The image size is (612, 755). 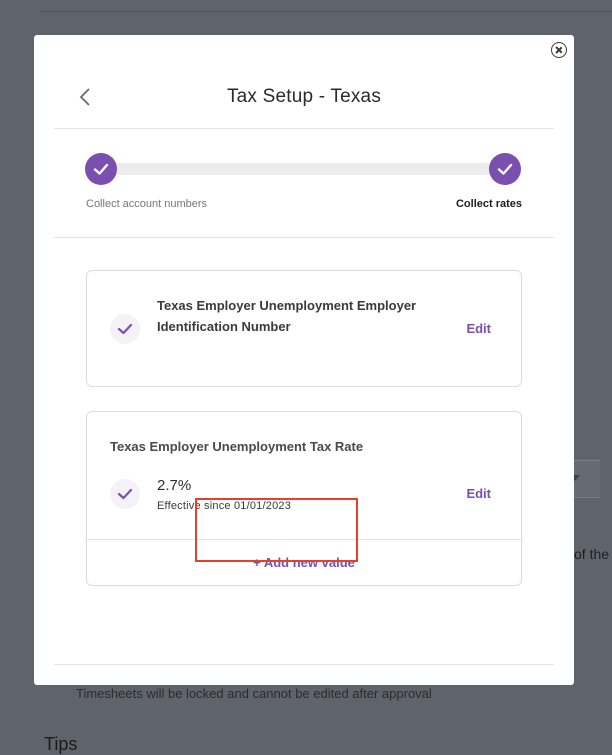 I want to click on background-text: of the, so click(x=592, y=554).